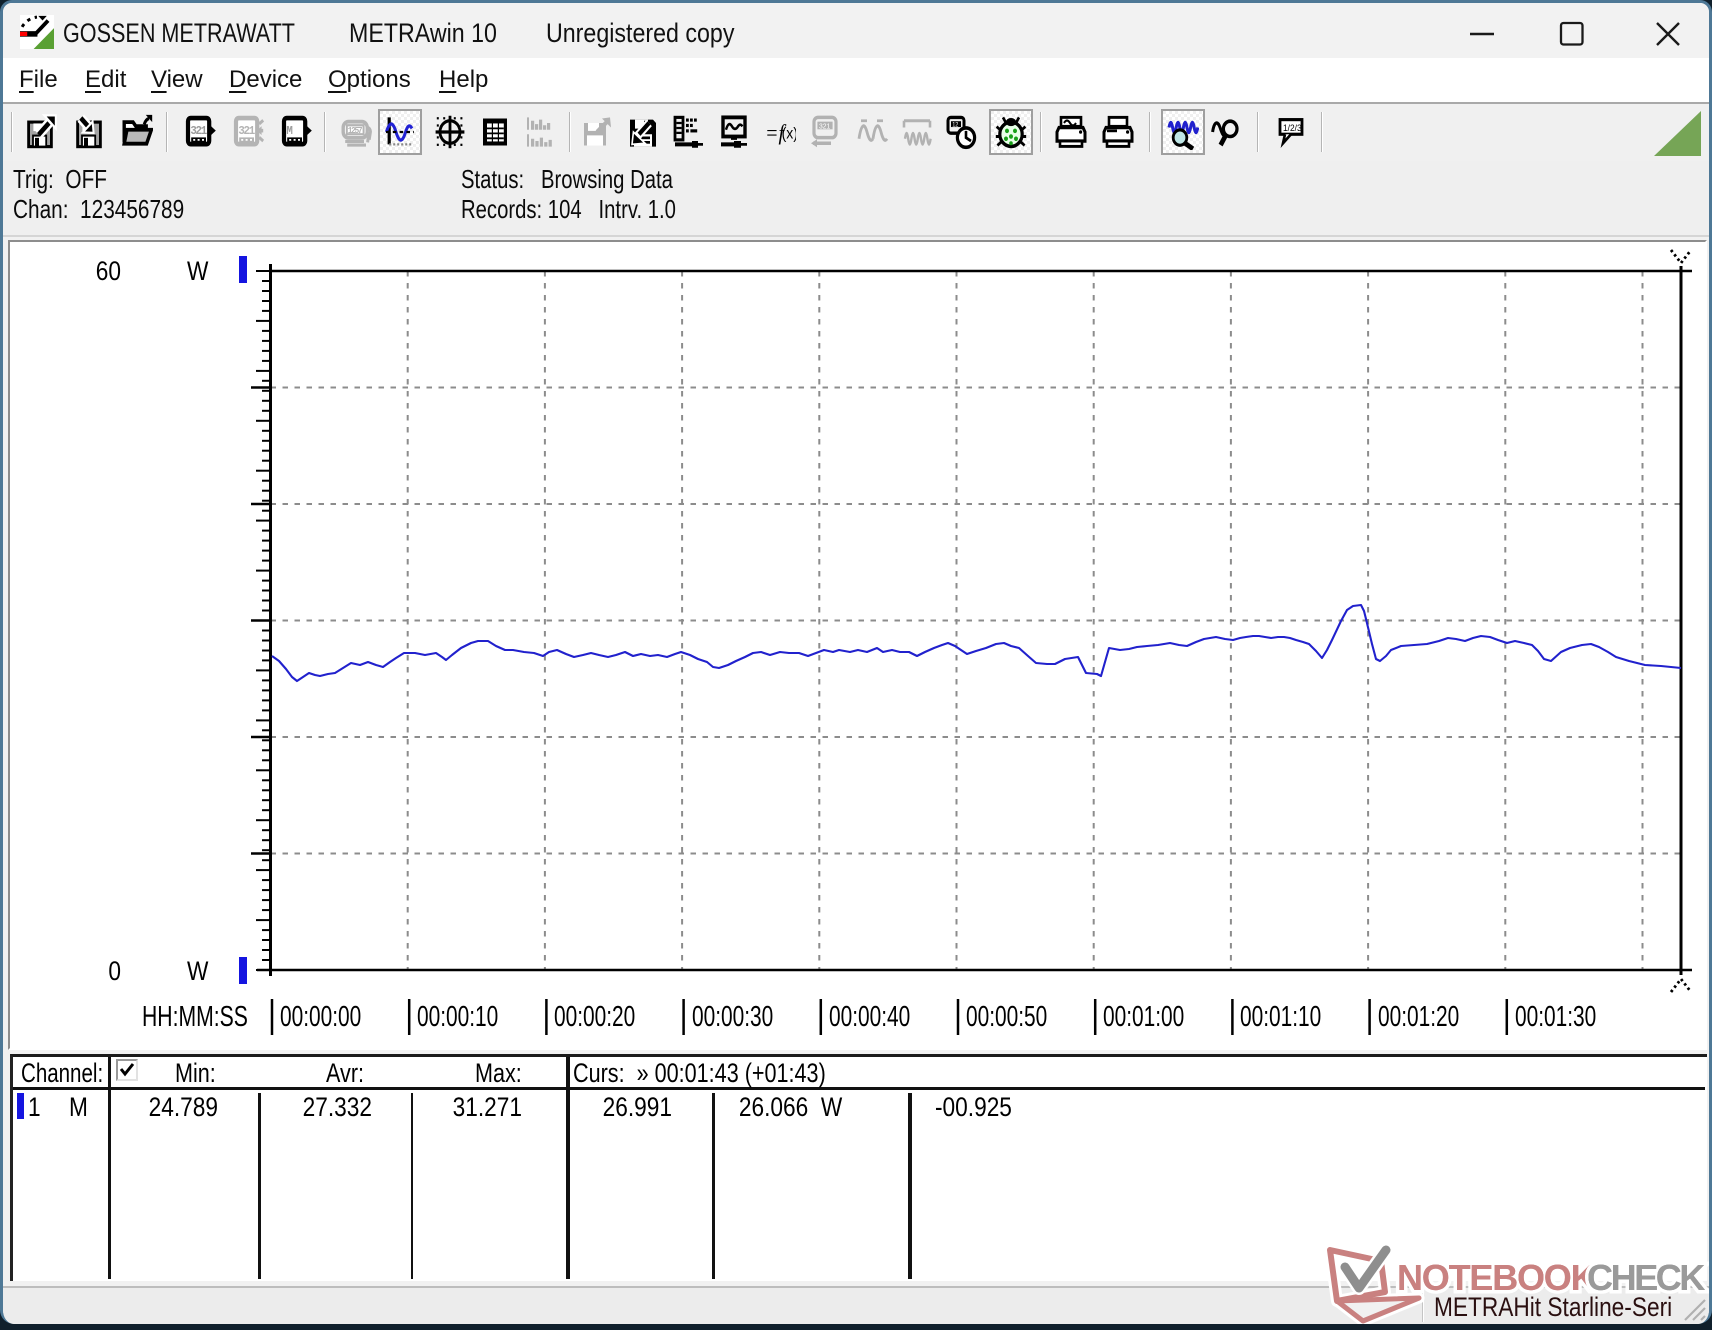  What do you see at coordinates (355, 131) in the screenshot?
I see `svg-text: 1257` at bounding box center [355, 131].